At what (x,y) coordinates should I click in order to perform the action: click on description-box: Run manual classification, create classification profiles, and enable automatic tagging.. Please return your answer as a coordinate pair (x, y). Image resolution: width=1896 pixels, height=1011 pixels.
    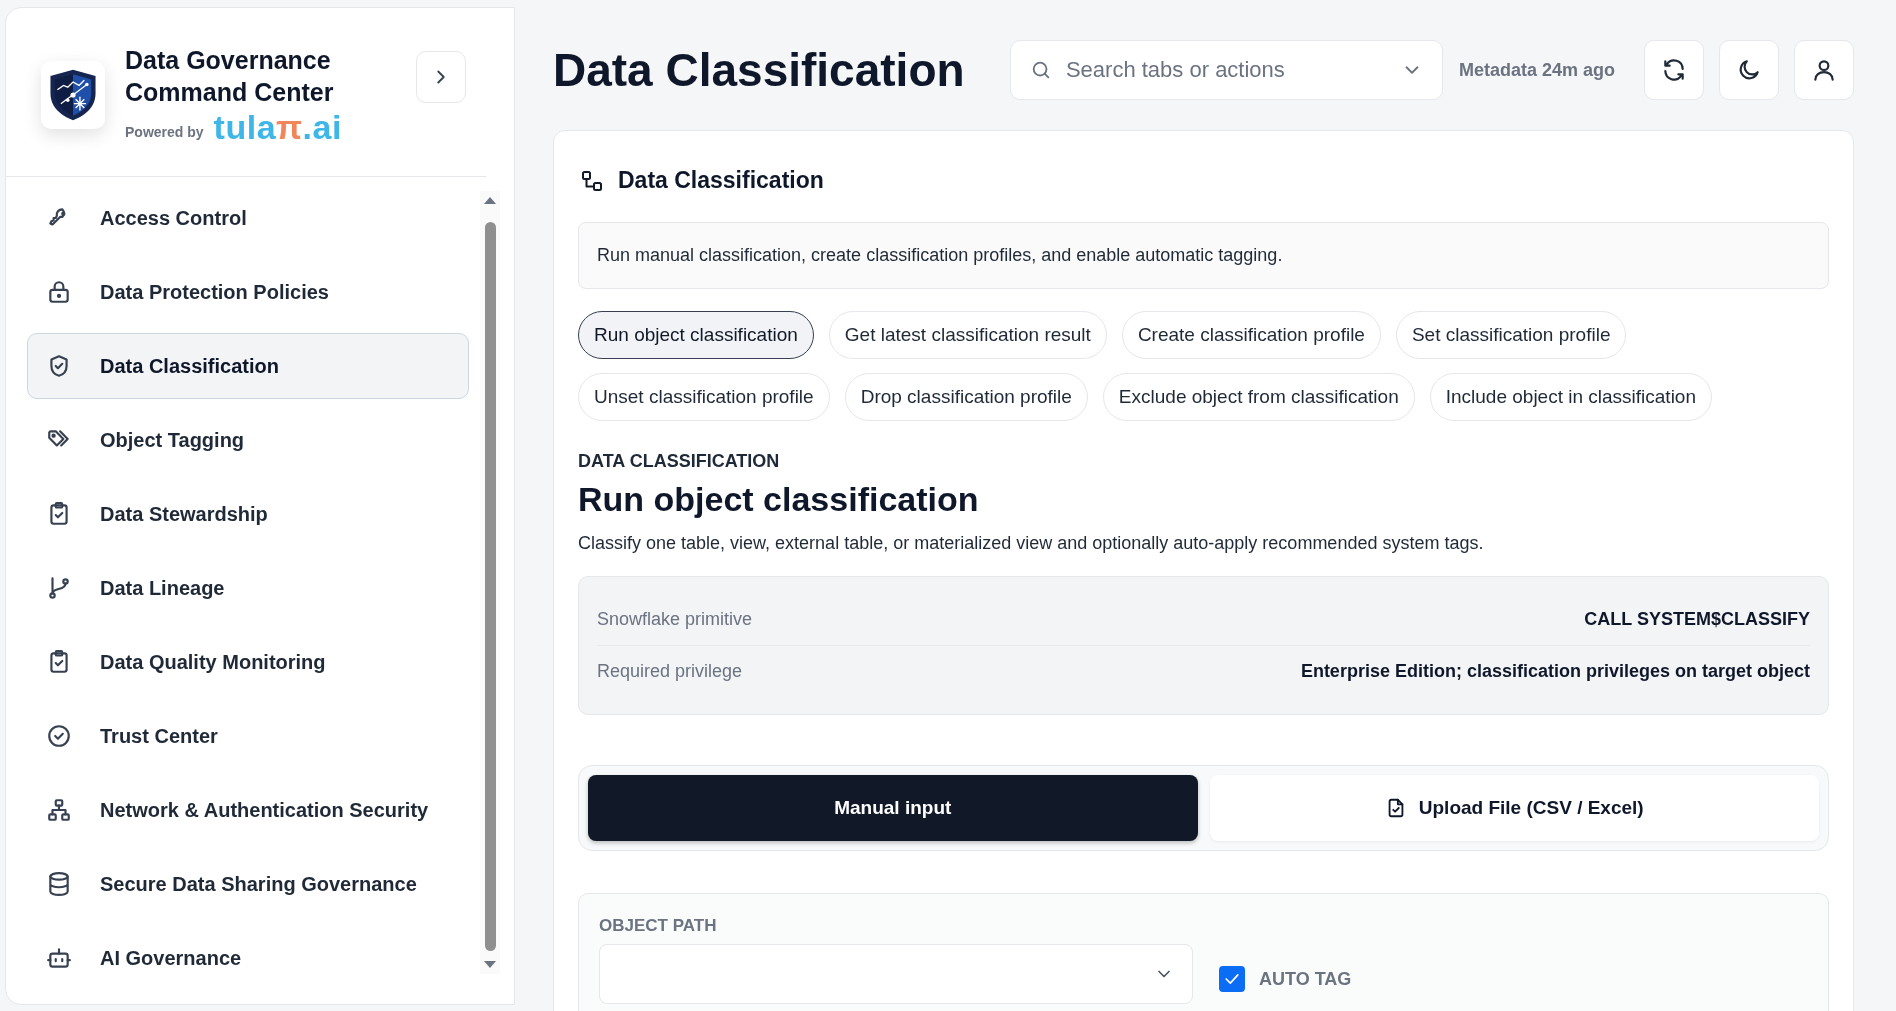
    Looking at the image, I should click on (1203, 255).